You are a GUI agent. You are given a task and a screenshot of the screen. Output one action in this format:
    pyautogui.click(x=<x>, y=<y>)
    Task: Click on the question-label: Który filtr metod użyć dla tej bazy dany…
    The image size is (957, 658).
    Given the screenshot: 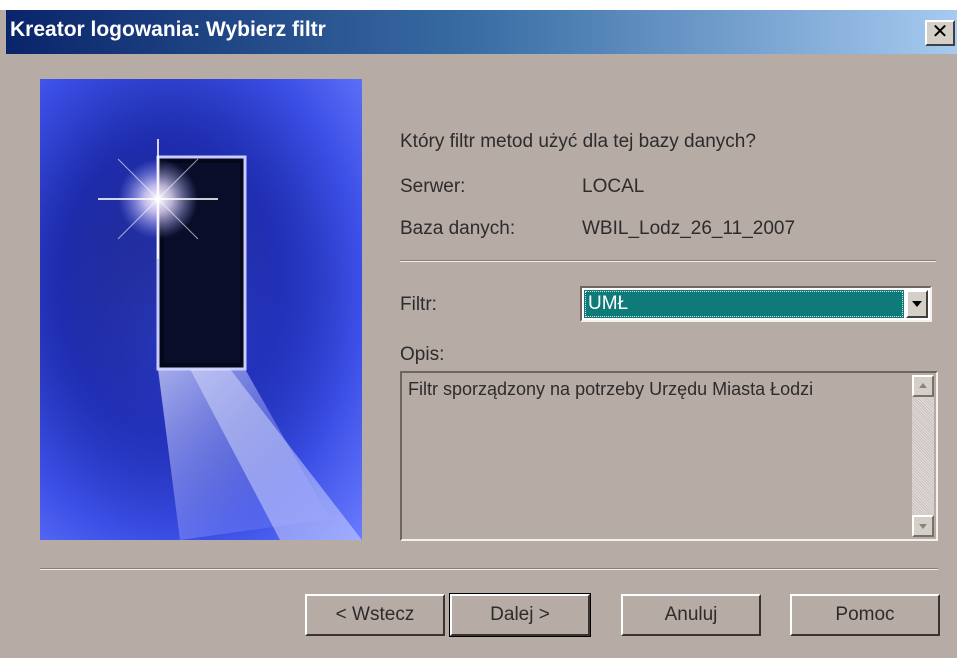 What is the action you would take?
    pyautogui.click(x=578, y=141)
    